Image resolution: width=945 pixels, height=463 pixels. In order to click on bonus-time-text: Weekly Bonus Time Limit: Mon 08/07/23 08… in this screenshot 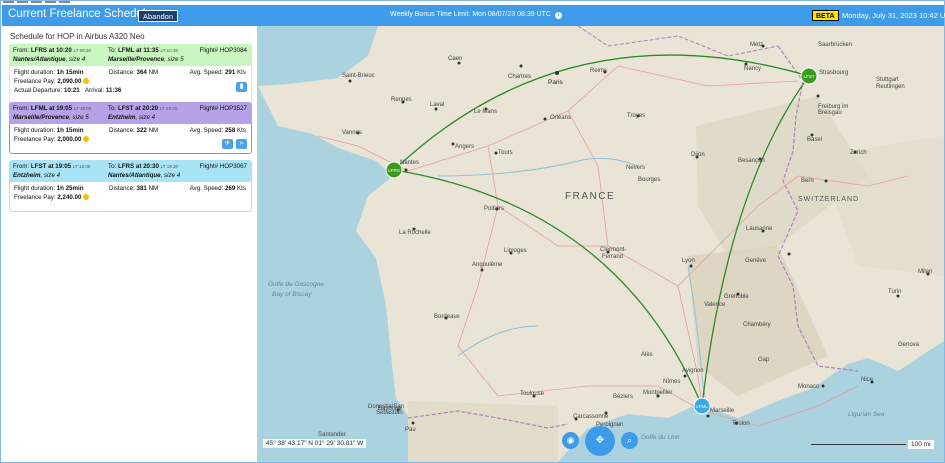, I will do `click(470, 14)`.